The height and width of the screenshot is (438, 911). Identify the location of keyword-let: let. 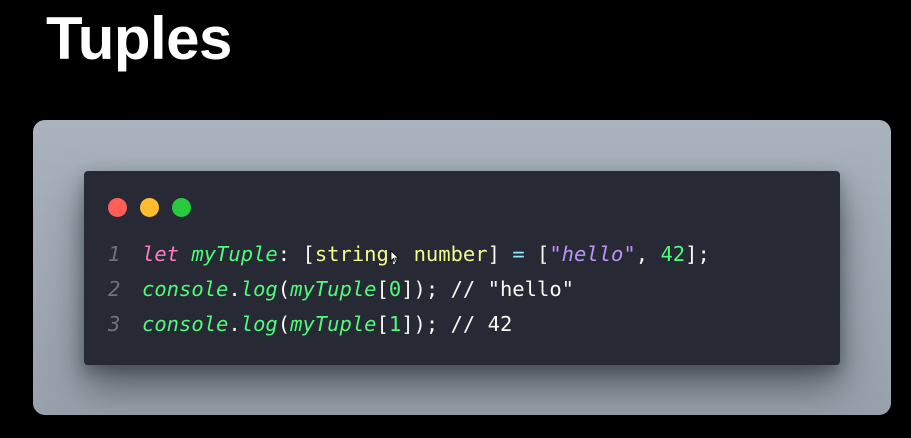
(161, 254).